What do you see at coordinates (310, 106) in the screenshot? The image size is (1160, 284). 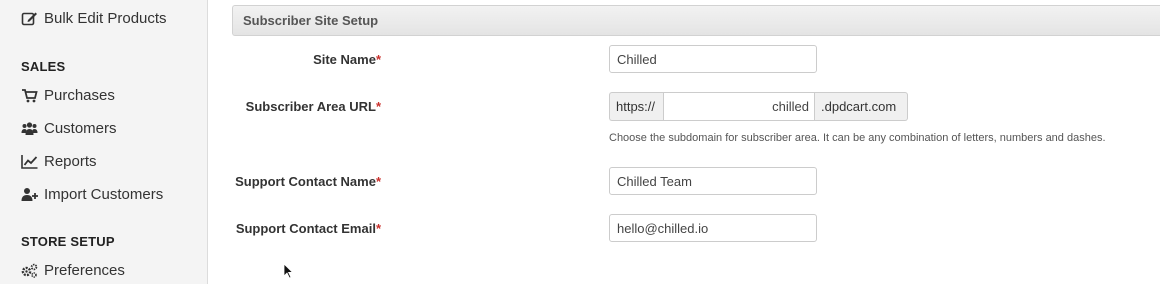 I see `subscriber-url-label-text: Subscriber Area URL` at bounding box center [310, 106].